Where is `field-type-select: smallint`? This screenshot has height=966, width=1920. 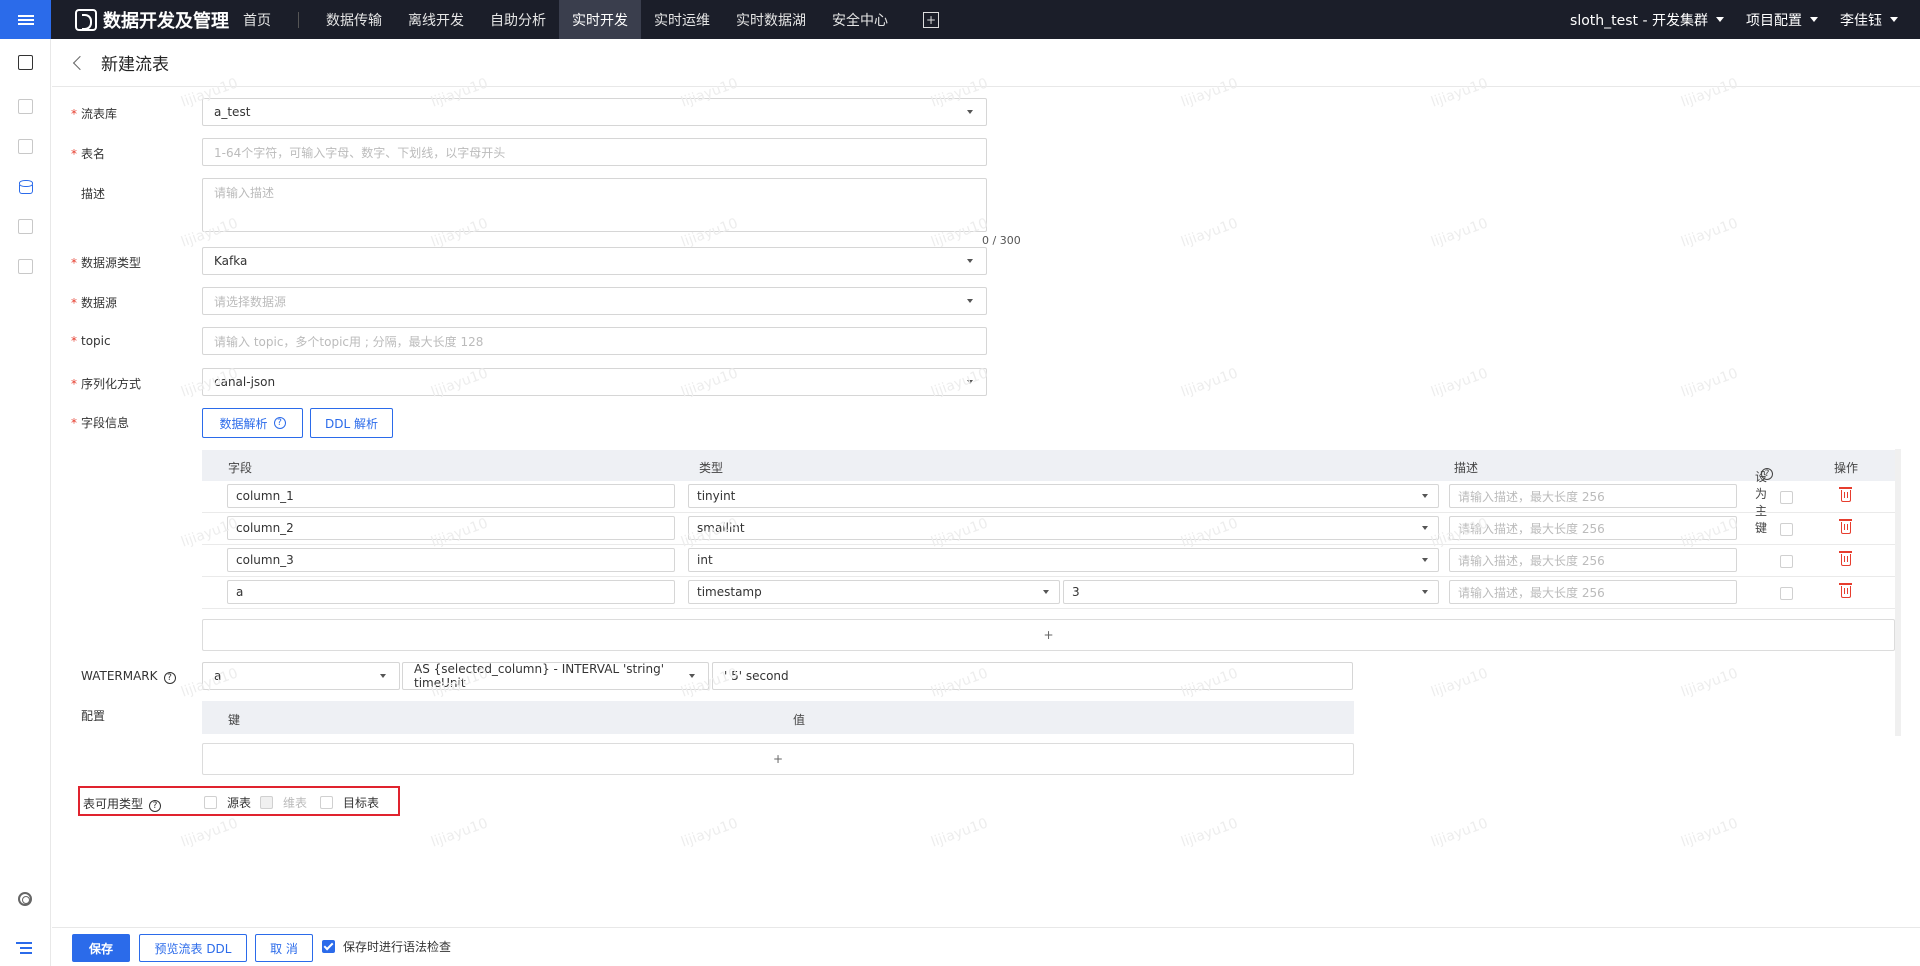 field-type-select: smallint is located at coordinates (1063, 528).